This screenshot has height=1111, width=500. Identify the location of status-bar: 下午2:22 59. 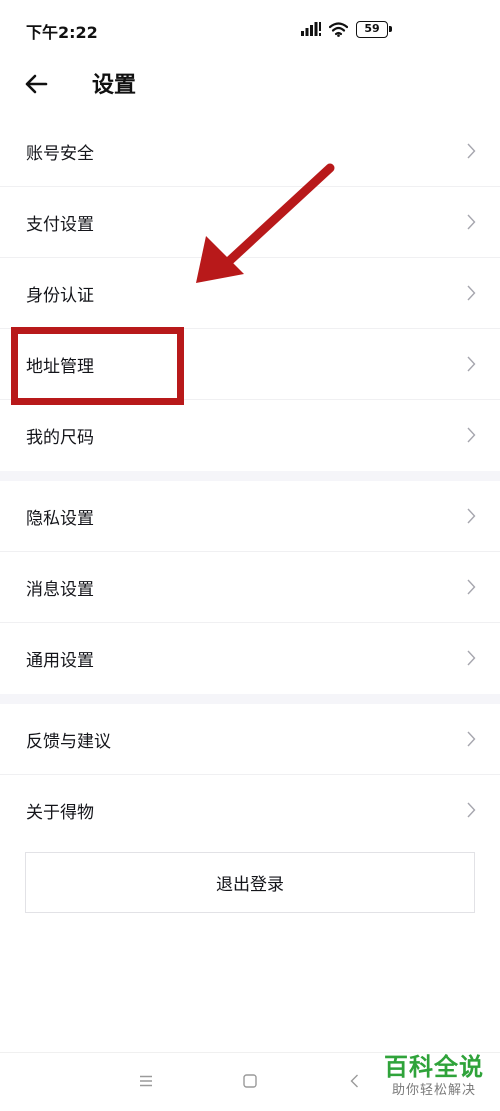
(250, 29).